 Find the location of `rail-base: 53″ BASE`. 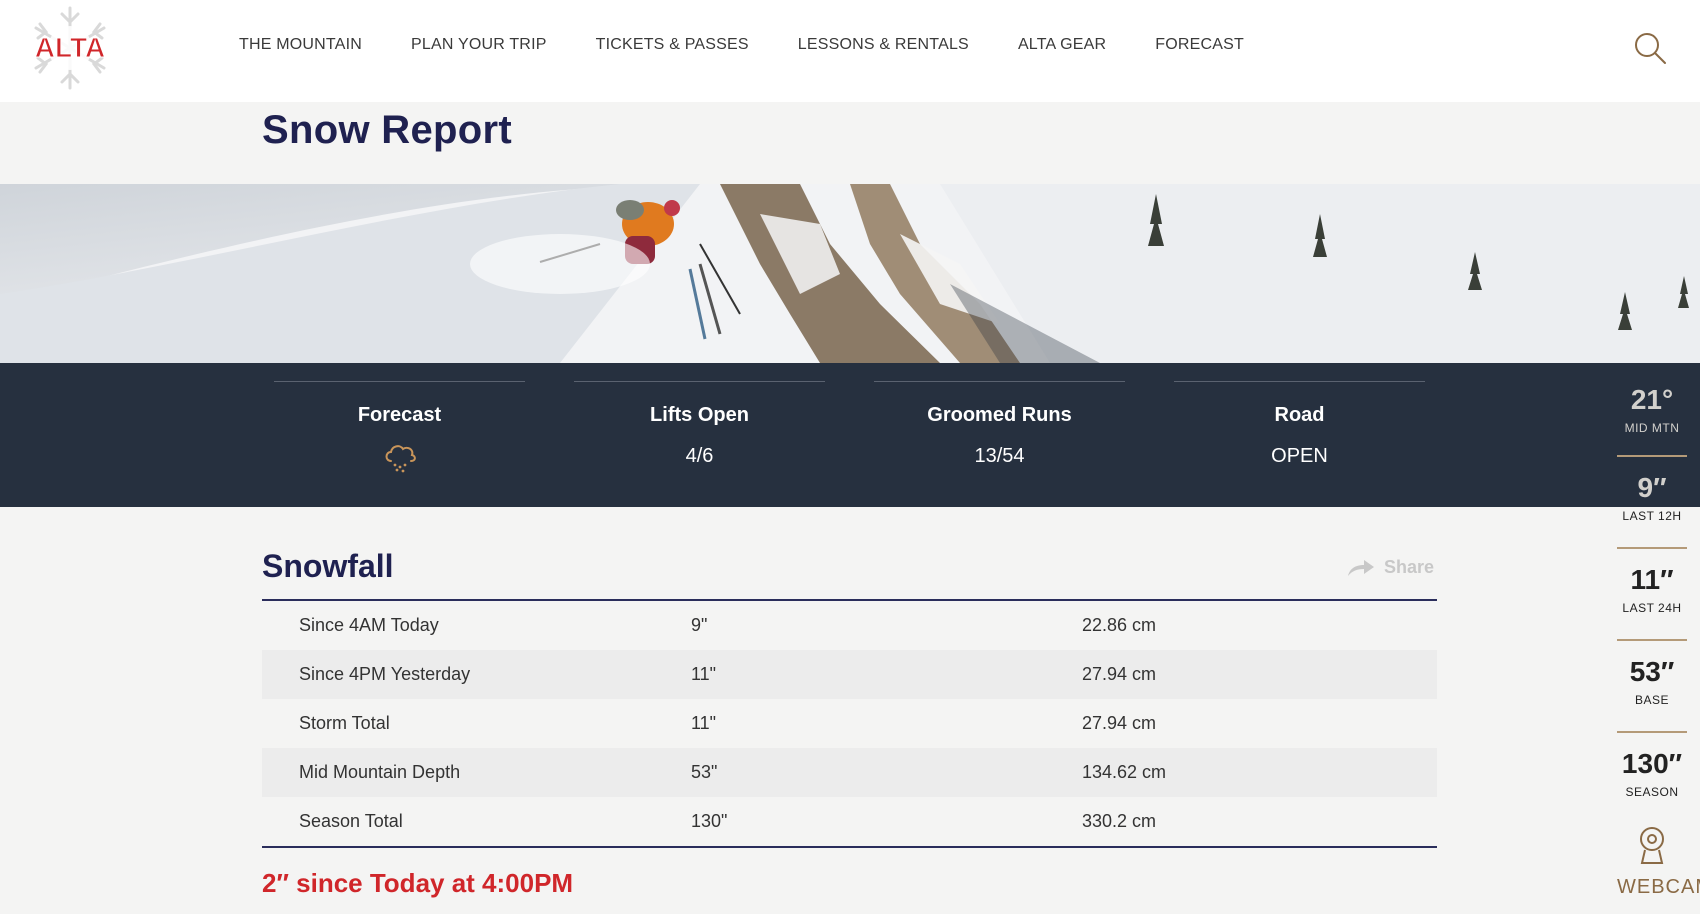

rail-base: 53″ BASE is located at coordinates (1652, 682).